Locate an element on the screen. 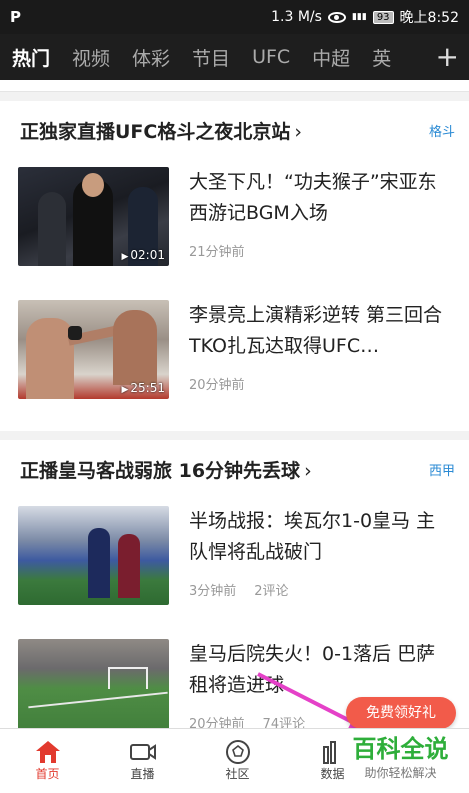 This screenshot has width=469, height=793. item-info: 李景亮上演精彩逆转 第三回合TKO扎瓦达取得UFC… 20分钟前 is located at coordinates (320, 352).